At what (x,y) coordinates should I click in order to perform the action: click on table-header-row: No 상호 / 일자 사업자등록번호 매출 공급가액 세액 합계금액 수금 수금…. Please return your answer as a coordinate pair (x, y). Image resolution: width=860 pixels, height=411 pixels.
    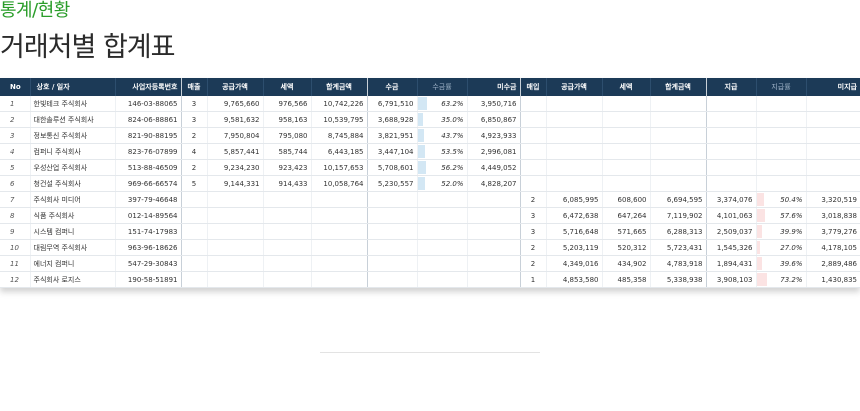
    Looking at the image, I should click on (430, 87).